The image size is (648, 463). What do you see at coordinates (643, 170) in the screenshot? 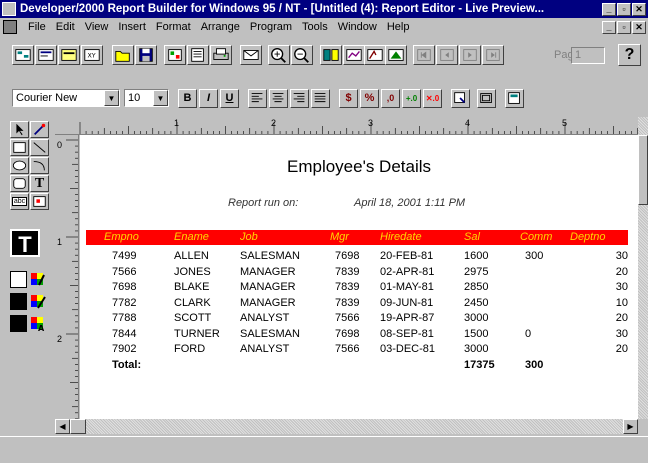
I see `vertical-scroll-thumb` at bounding box center [643, 170].